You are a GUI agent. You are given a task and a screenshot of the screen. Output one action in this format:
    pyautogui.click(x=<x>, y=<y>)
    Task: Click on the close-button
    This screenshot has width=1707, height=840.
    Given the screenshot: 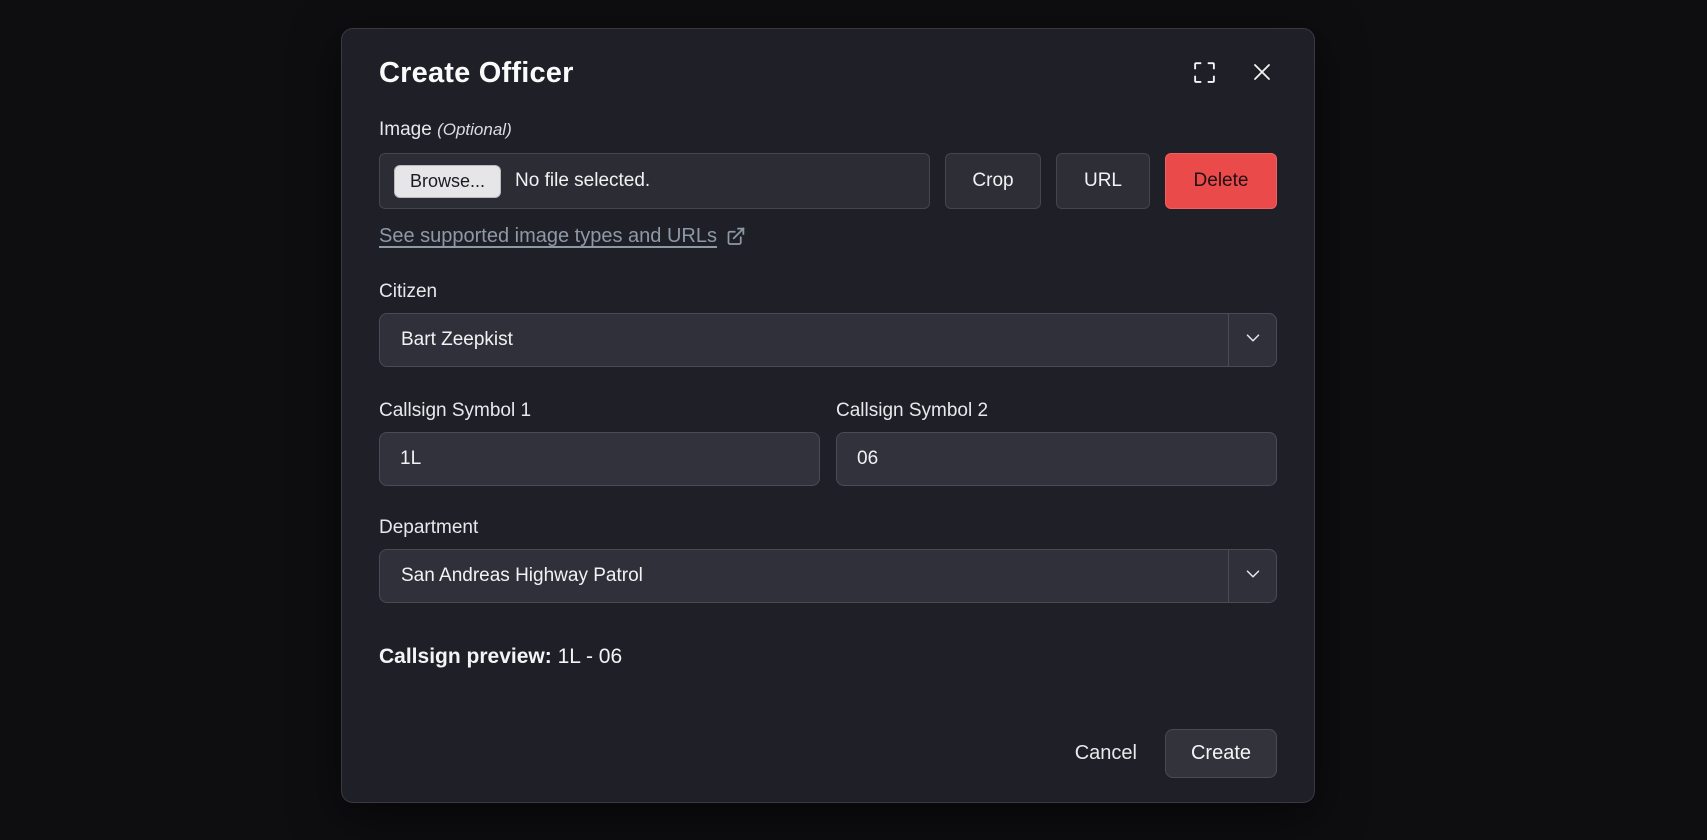 What is the action you would take?
    pyautogui.click(x=1262, y=72)
    